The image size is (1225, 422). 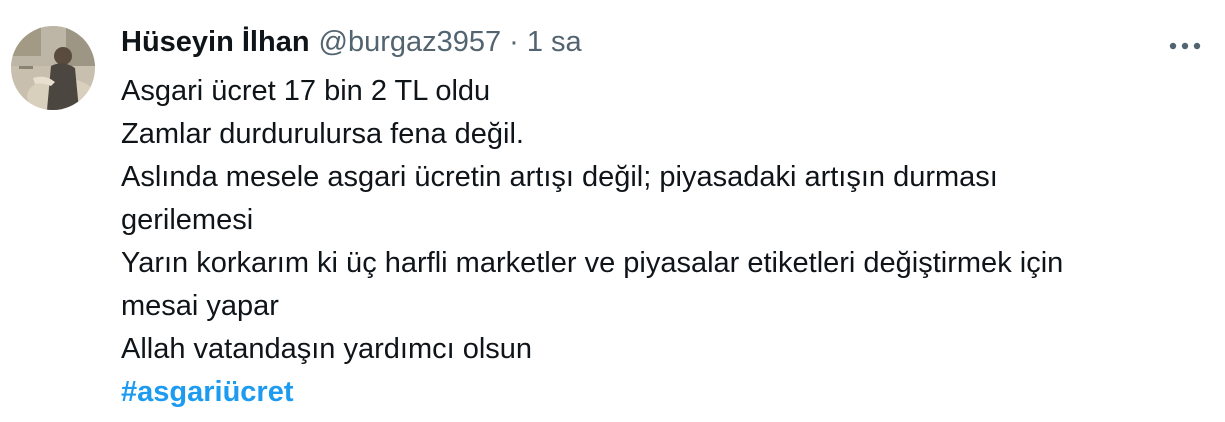 I want to click on more-options-button, so click(x=1185, y=46).